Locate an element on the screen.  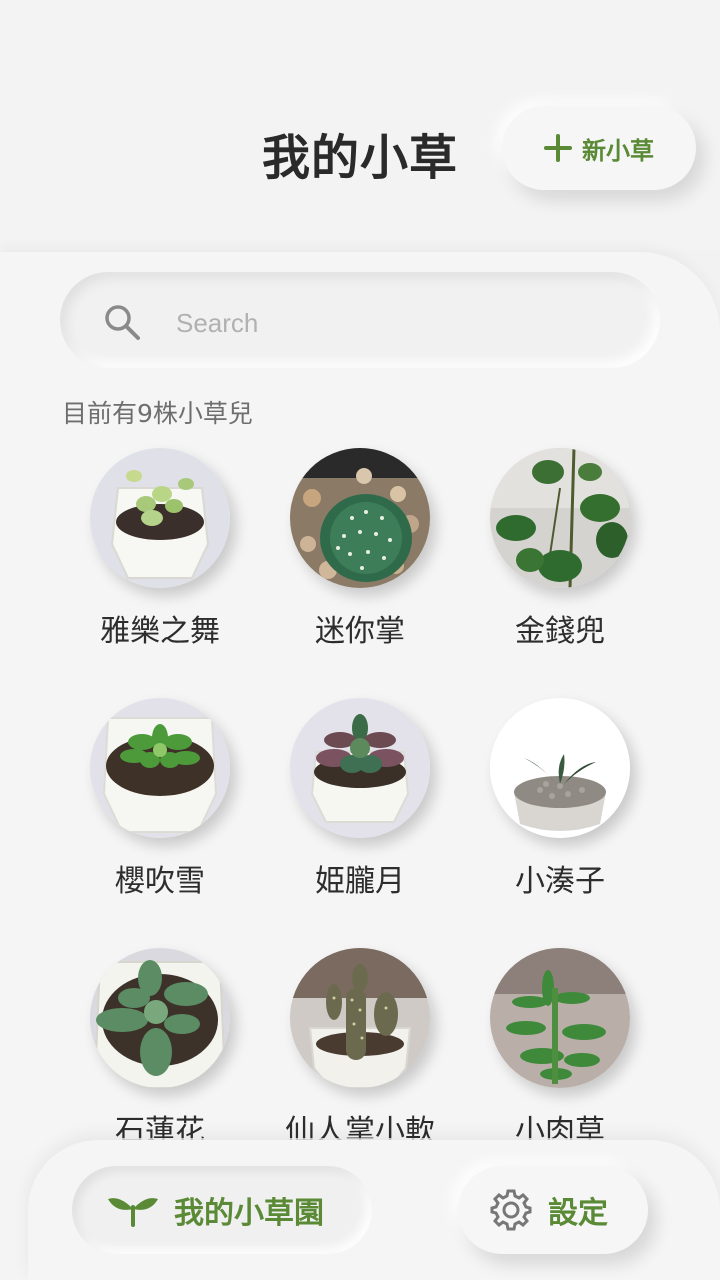
sprout-icon is located at coordinates (133, 1212).